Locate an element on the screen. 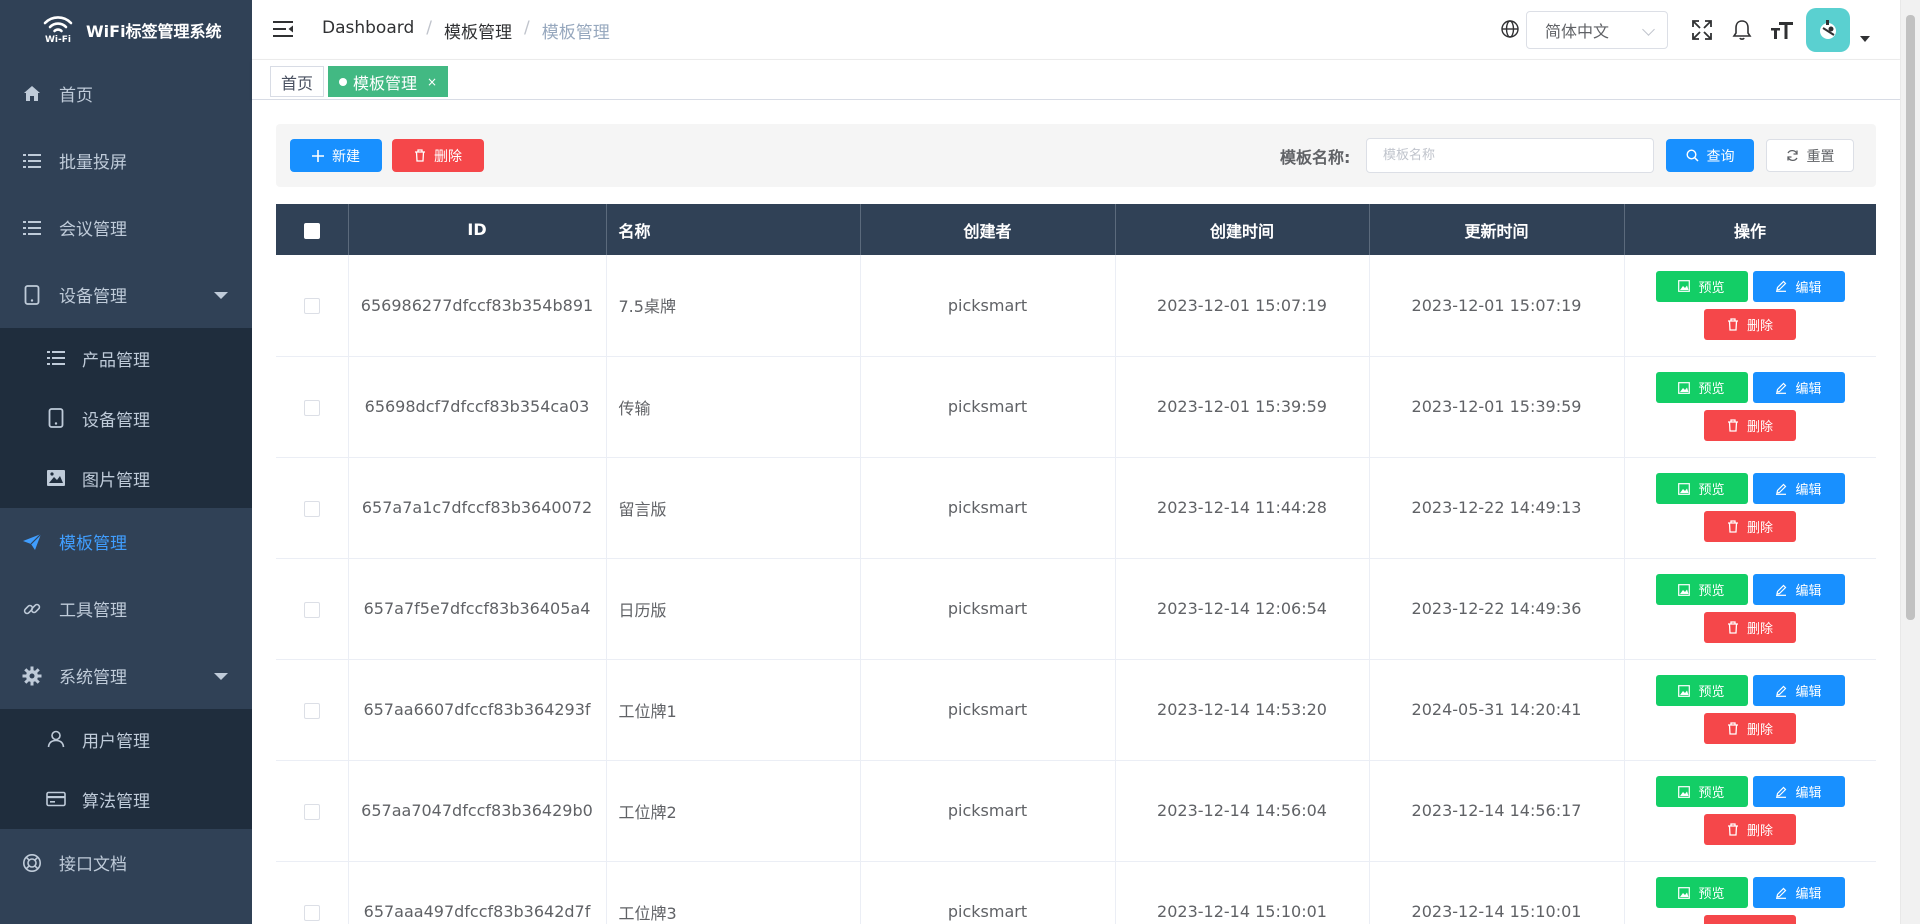 The height and width of the screenshot is (924, 1920). sidebar-item-label: 模板管理 is located at coordinates (93, 544).